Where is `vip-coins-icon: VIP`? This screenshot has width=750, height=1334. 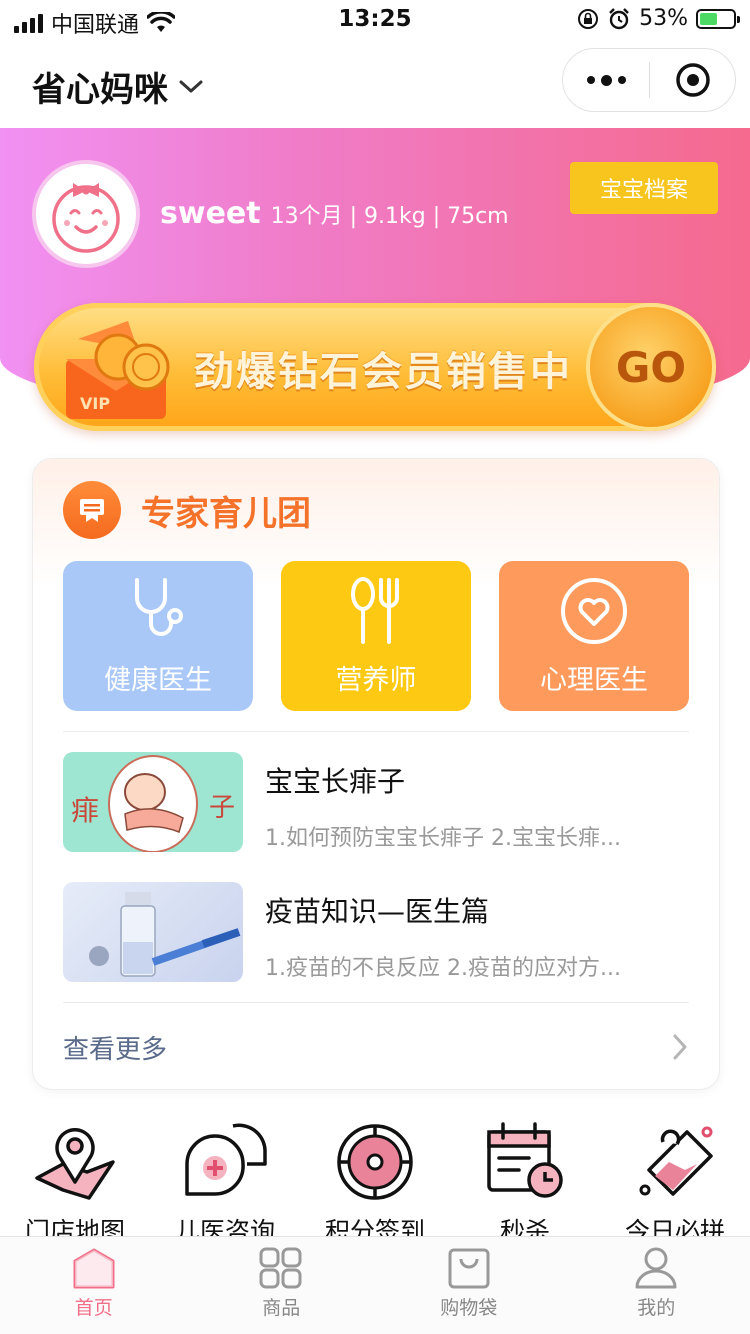
vip-coins-icon: VIP is located at coordinates (118, 370).